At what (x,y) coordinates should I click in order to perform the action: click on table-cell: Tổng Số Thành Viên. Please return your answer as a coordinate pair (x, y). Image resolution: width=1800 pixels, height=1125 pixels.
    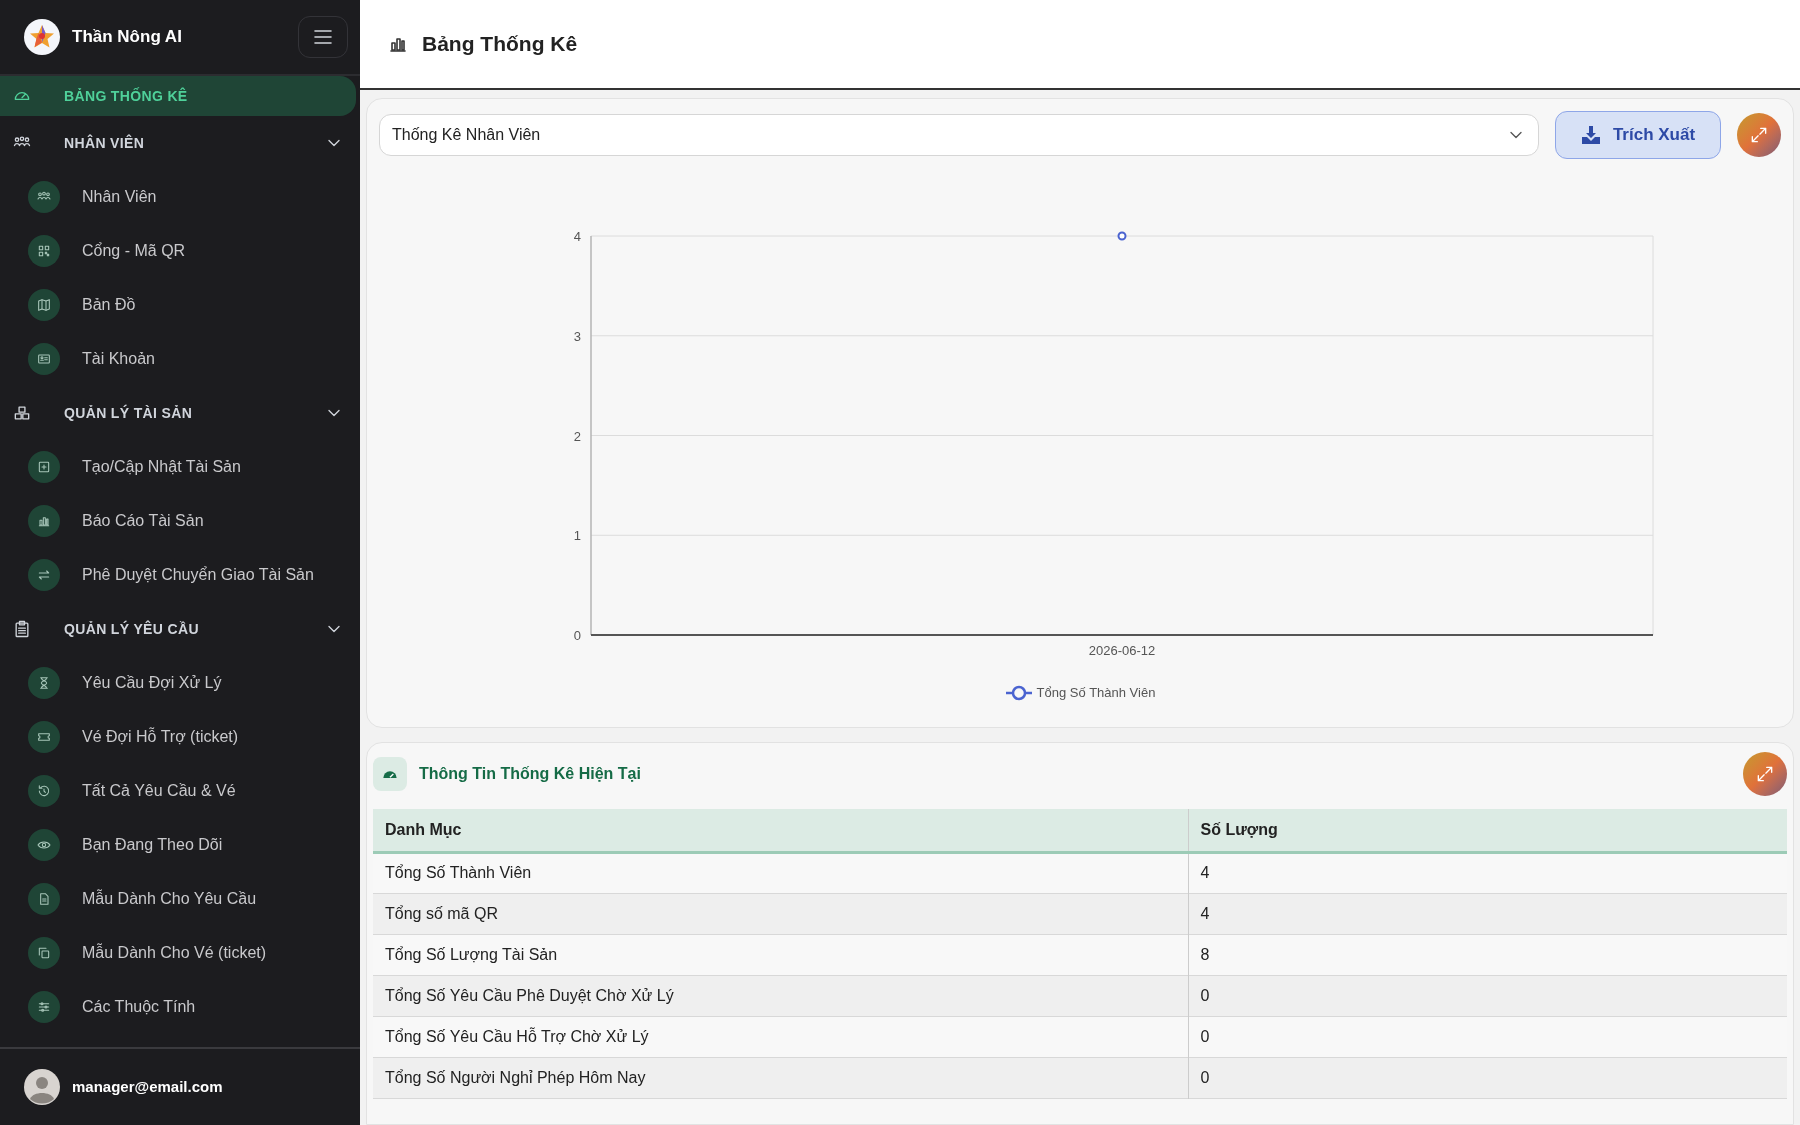
    Looking at the image, I should click on (780, 872).